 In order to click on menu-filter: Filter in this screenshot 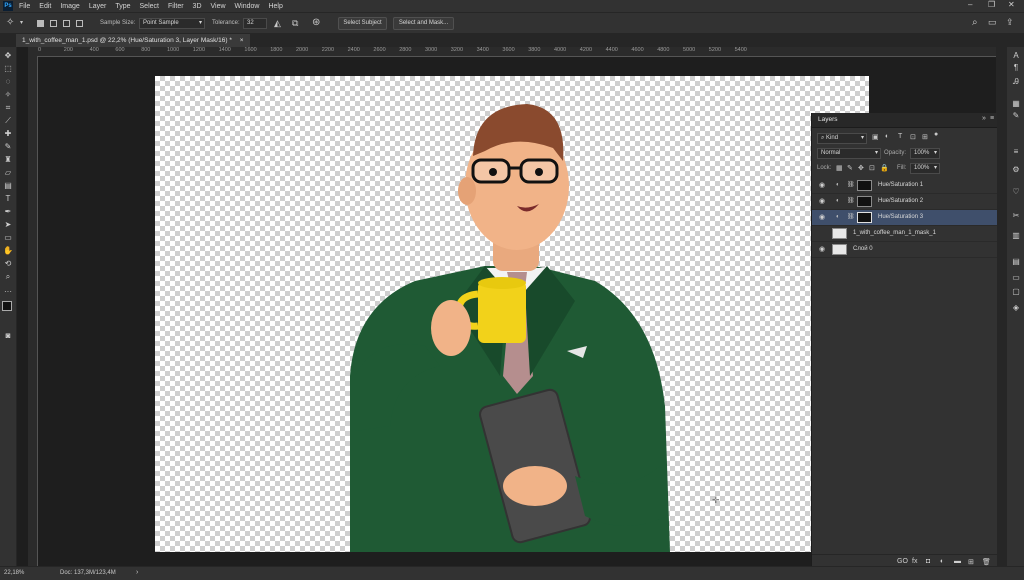, I will do `click(176, 6)`.